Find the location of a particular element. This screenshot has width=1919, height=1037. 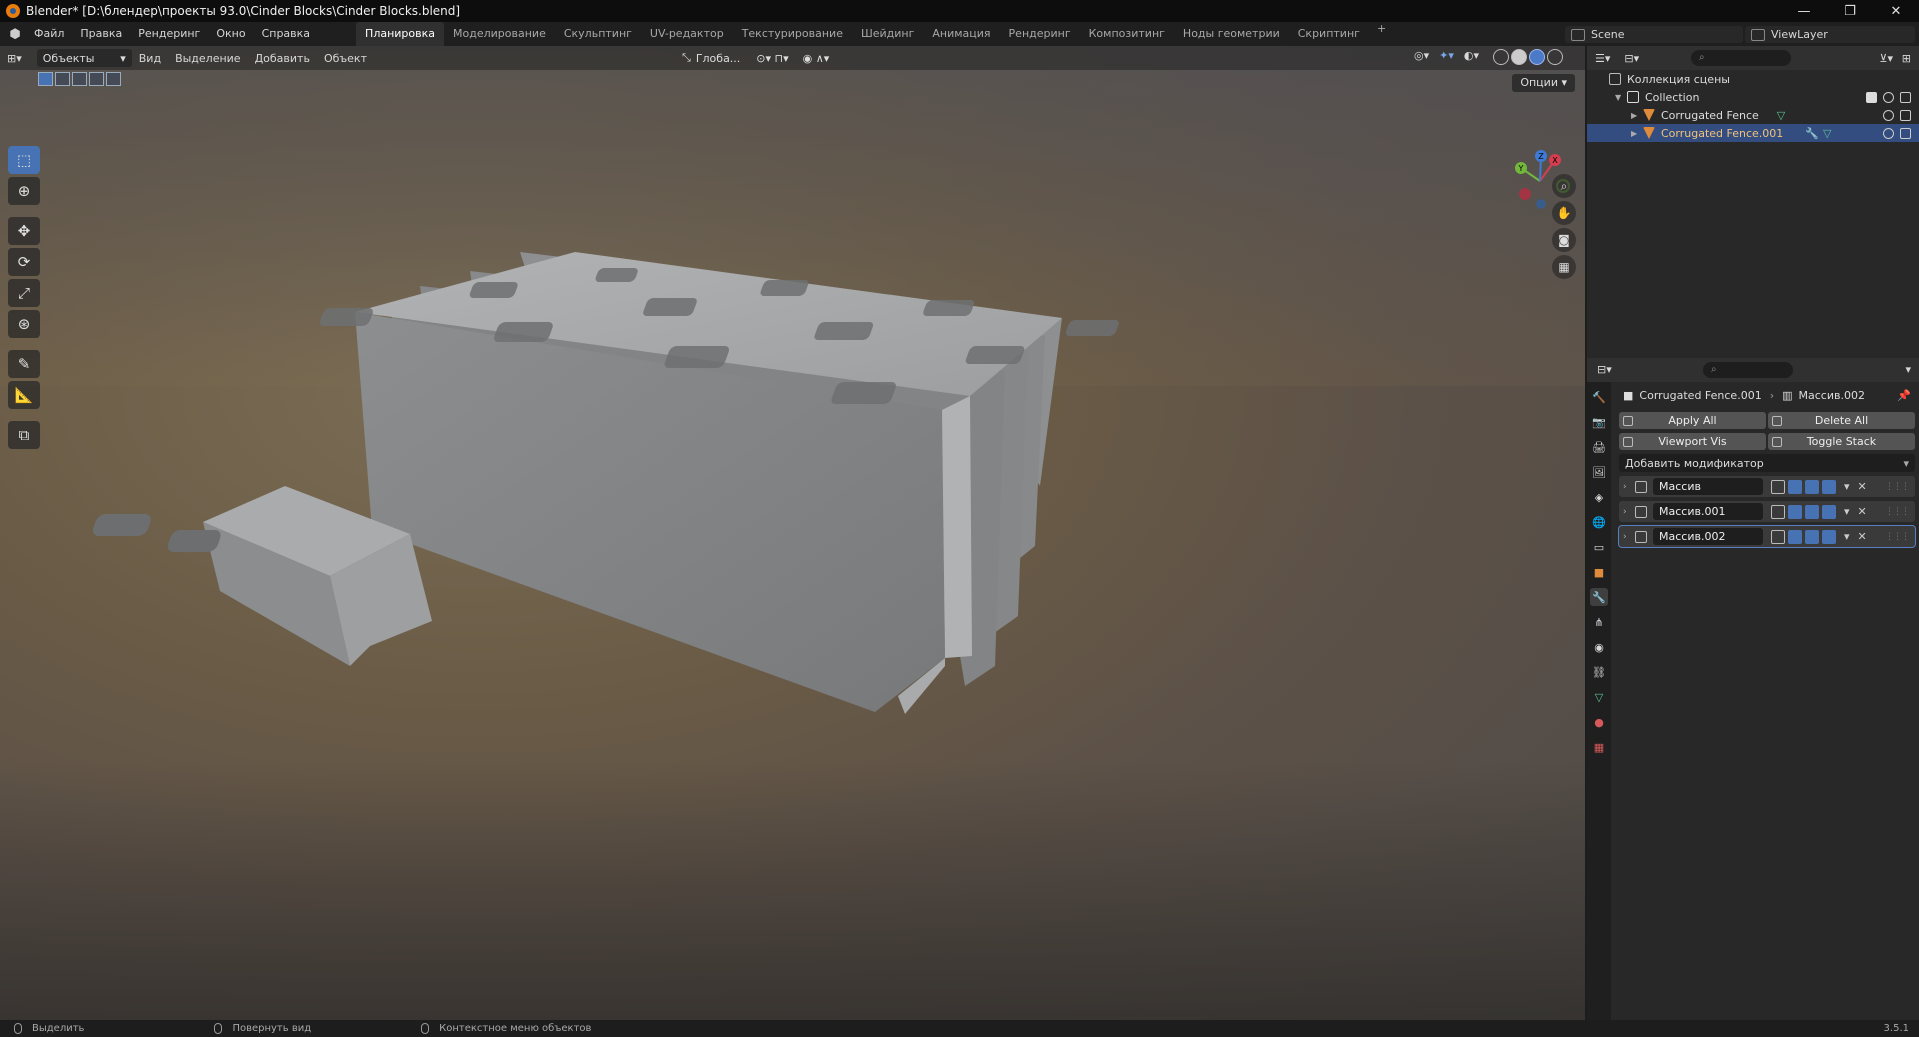

solid-shading-icon is located at coordinates (1519, 57).